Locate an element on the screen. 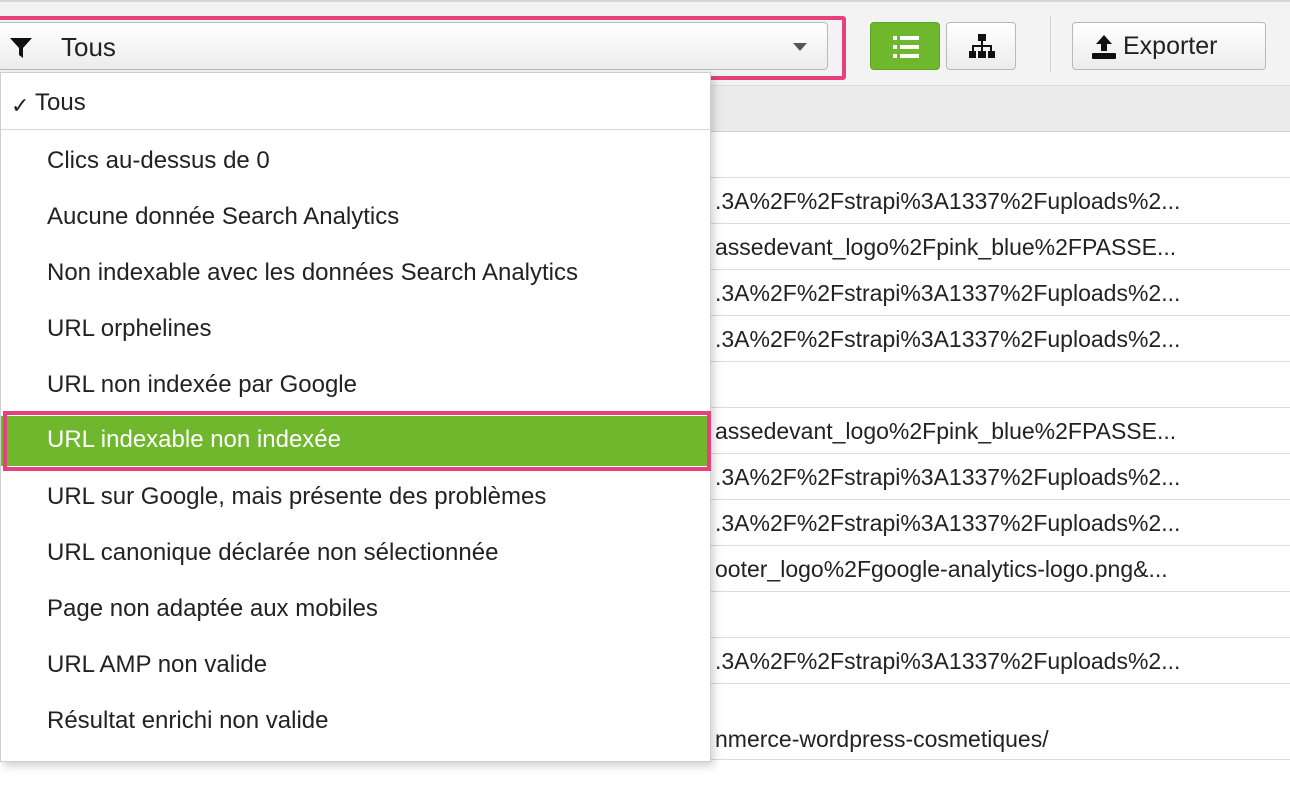 The height and width of the screenshot is (800, 1290). tree-view-button is located at coordinates (981, 46).